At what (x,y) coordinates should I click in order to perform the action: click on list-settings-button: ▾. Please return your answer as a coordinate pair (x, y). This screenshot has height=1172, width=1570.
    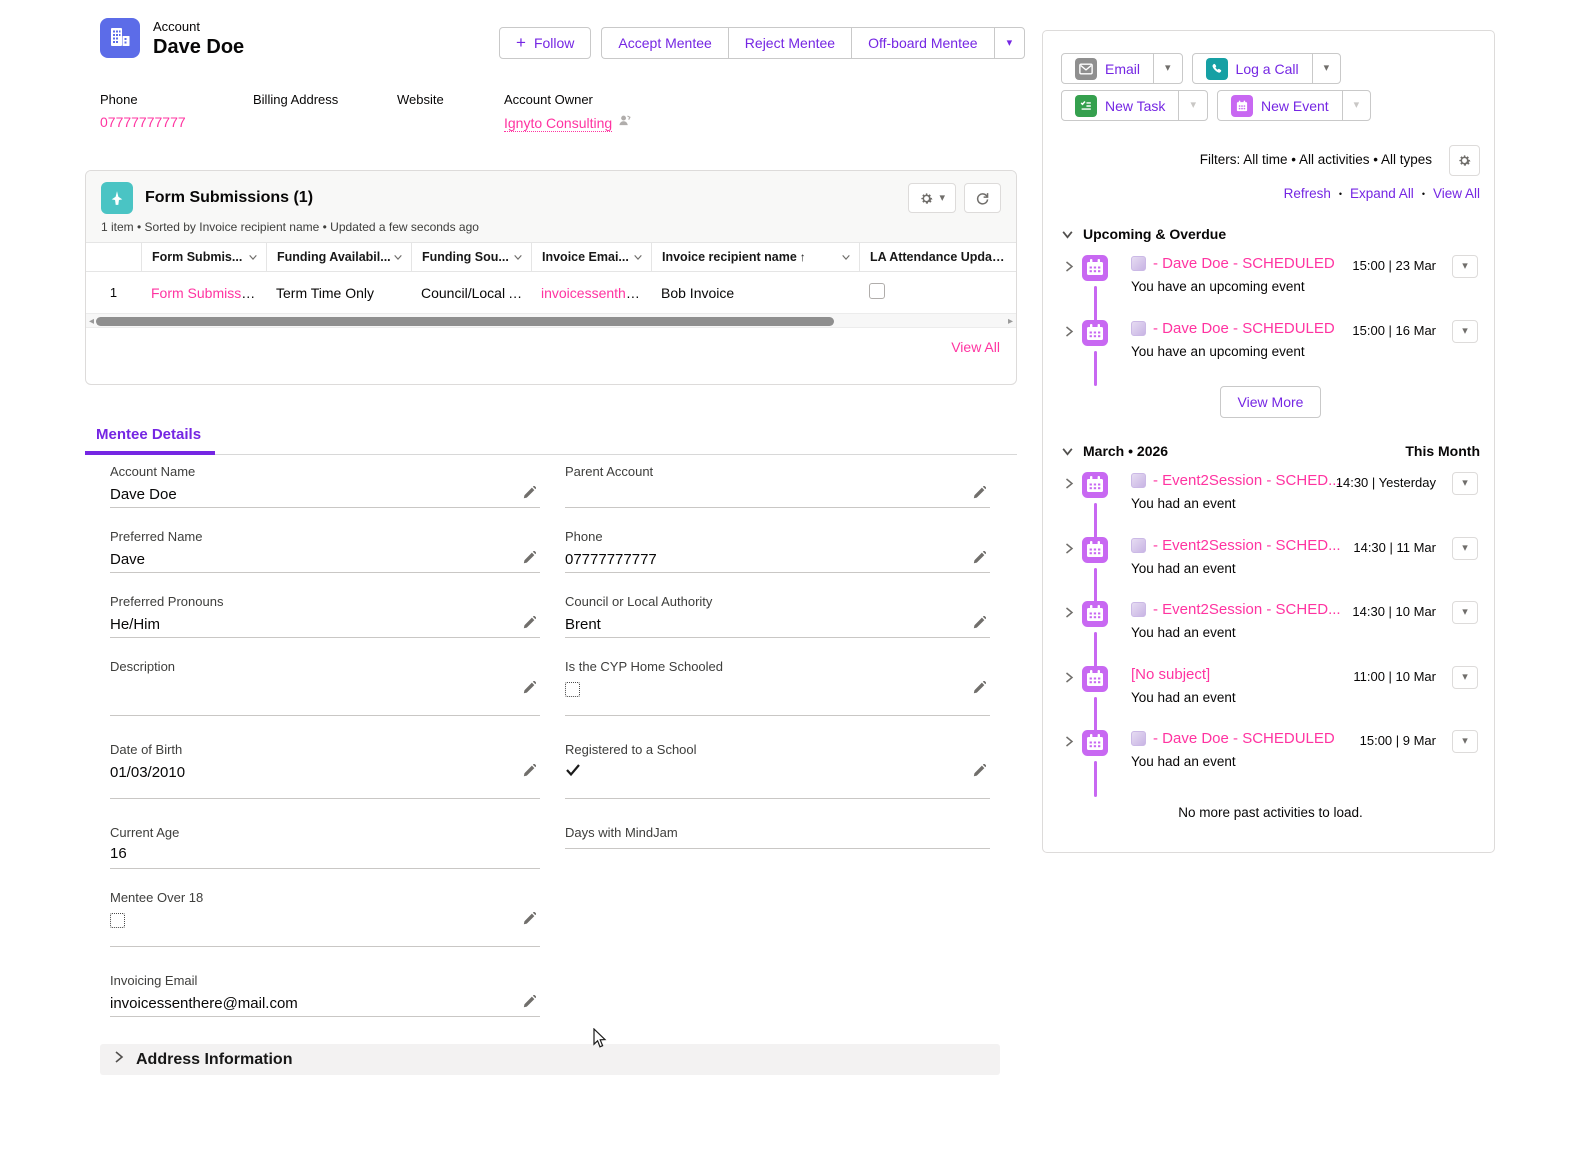
    Looking at the image, I should click on (932, 198).